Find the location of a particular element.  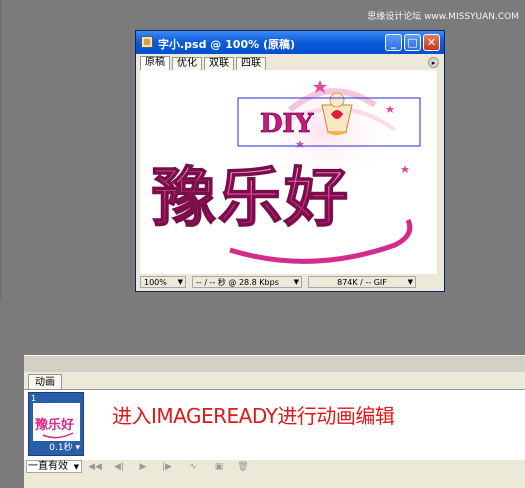

window-titlebar: 字小.psd @ 100% (原稿) _ □ ✕ is located at coordinates (290, 42).